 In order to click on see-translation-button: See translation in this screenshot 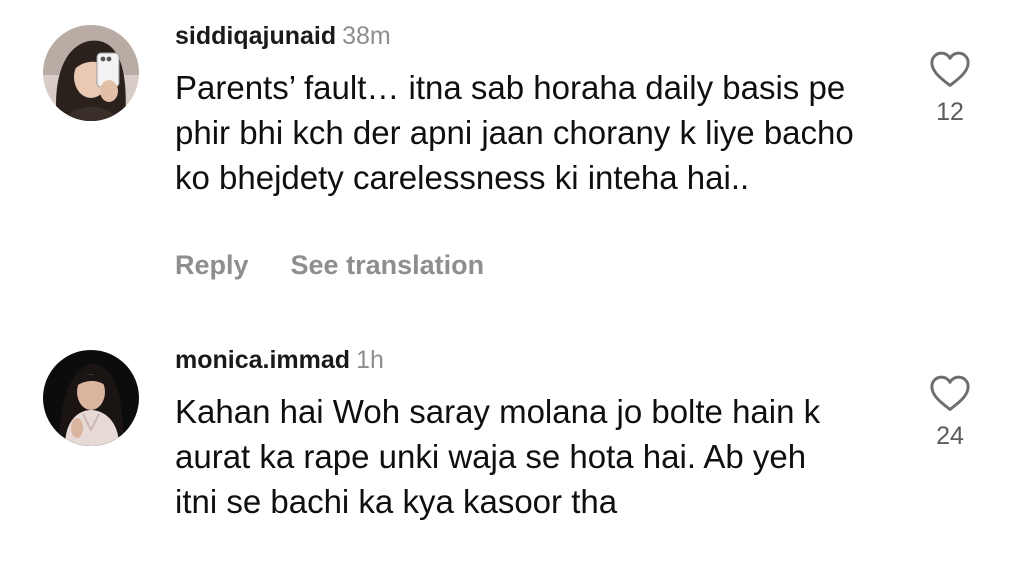, I will do `click(388, 265)`.